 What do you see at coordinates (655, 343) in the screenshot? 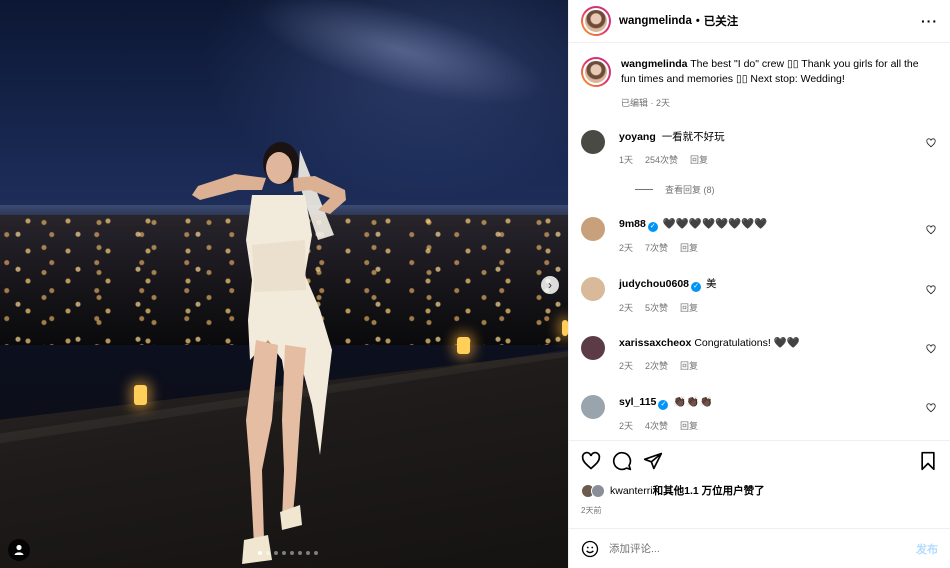
I see `commenter-username: xarissaxcheox` at bounding box center [655, 343].